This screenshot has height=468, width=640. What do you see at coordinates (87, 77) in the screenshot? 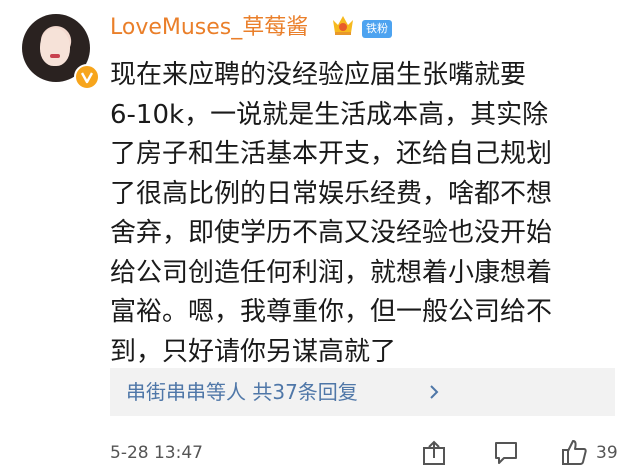
I see `verified-badge-icon` at bounding box center [87, 77].